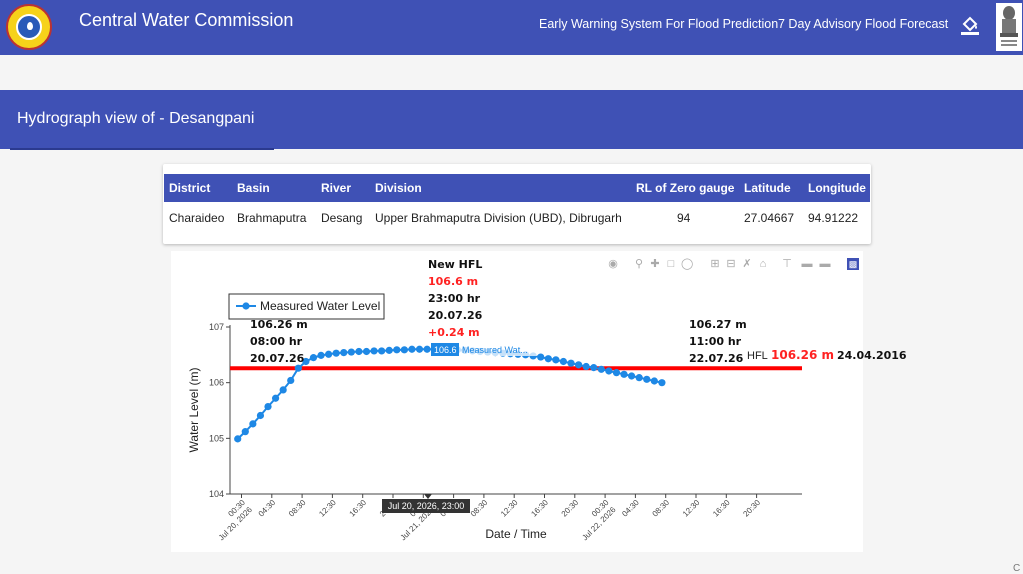 This screenshot has width=1023, height=574. I want to click on hover-value: 106.6, so click(445, 350).